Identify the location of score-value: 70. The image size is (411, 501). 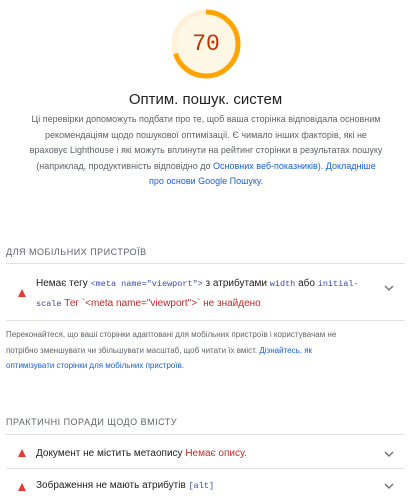
(206, 44).